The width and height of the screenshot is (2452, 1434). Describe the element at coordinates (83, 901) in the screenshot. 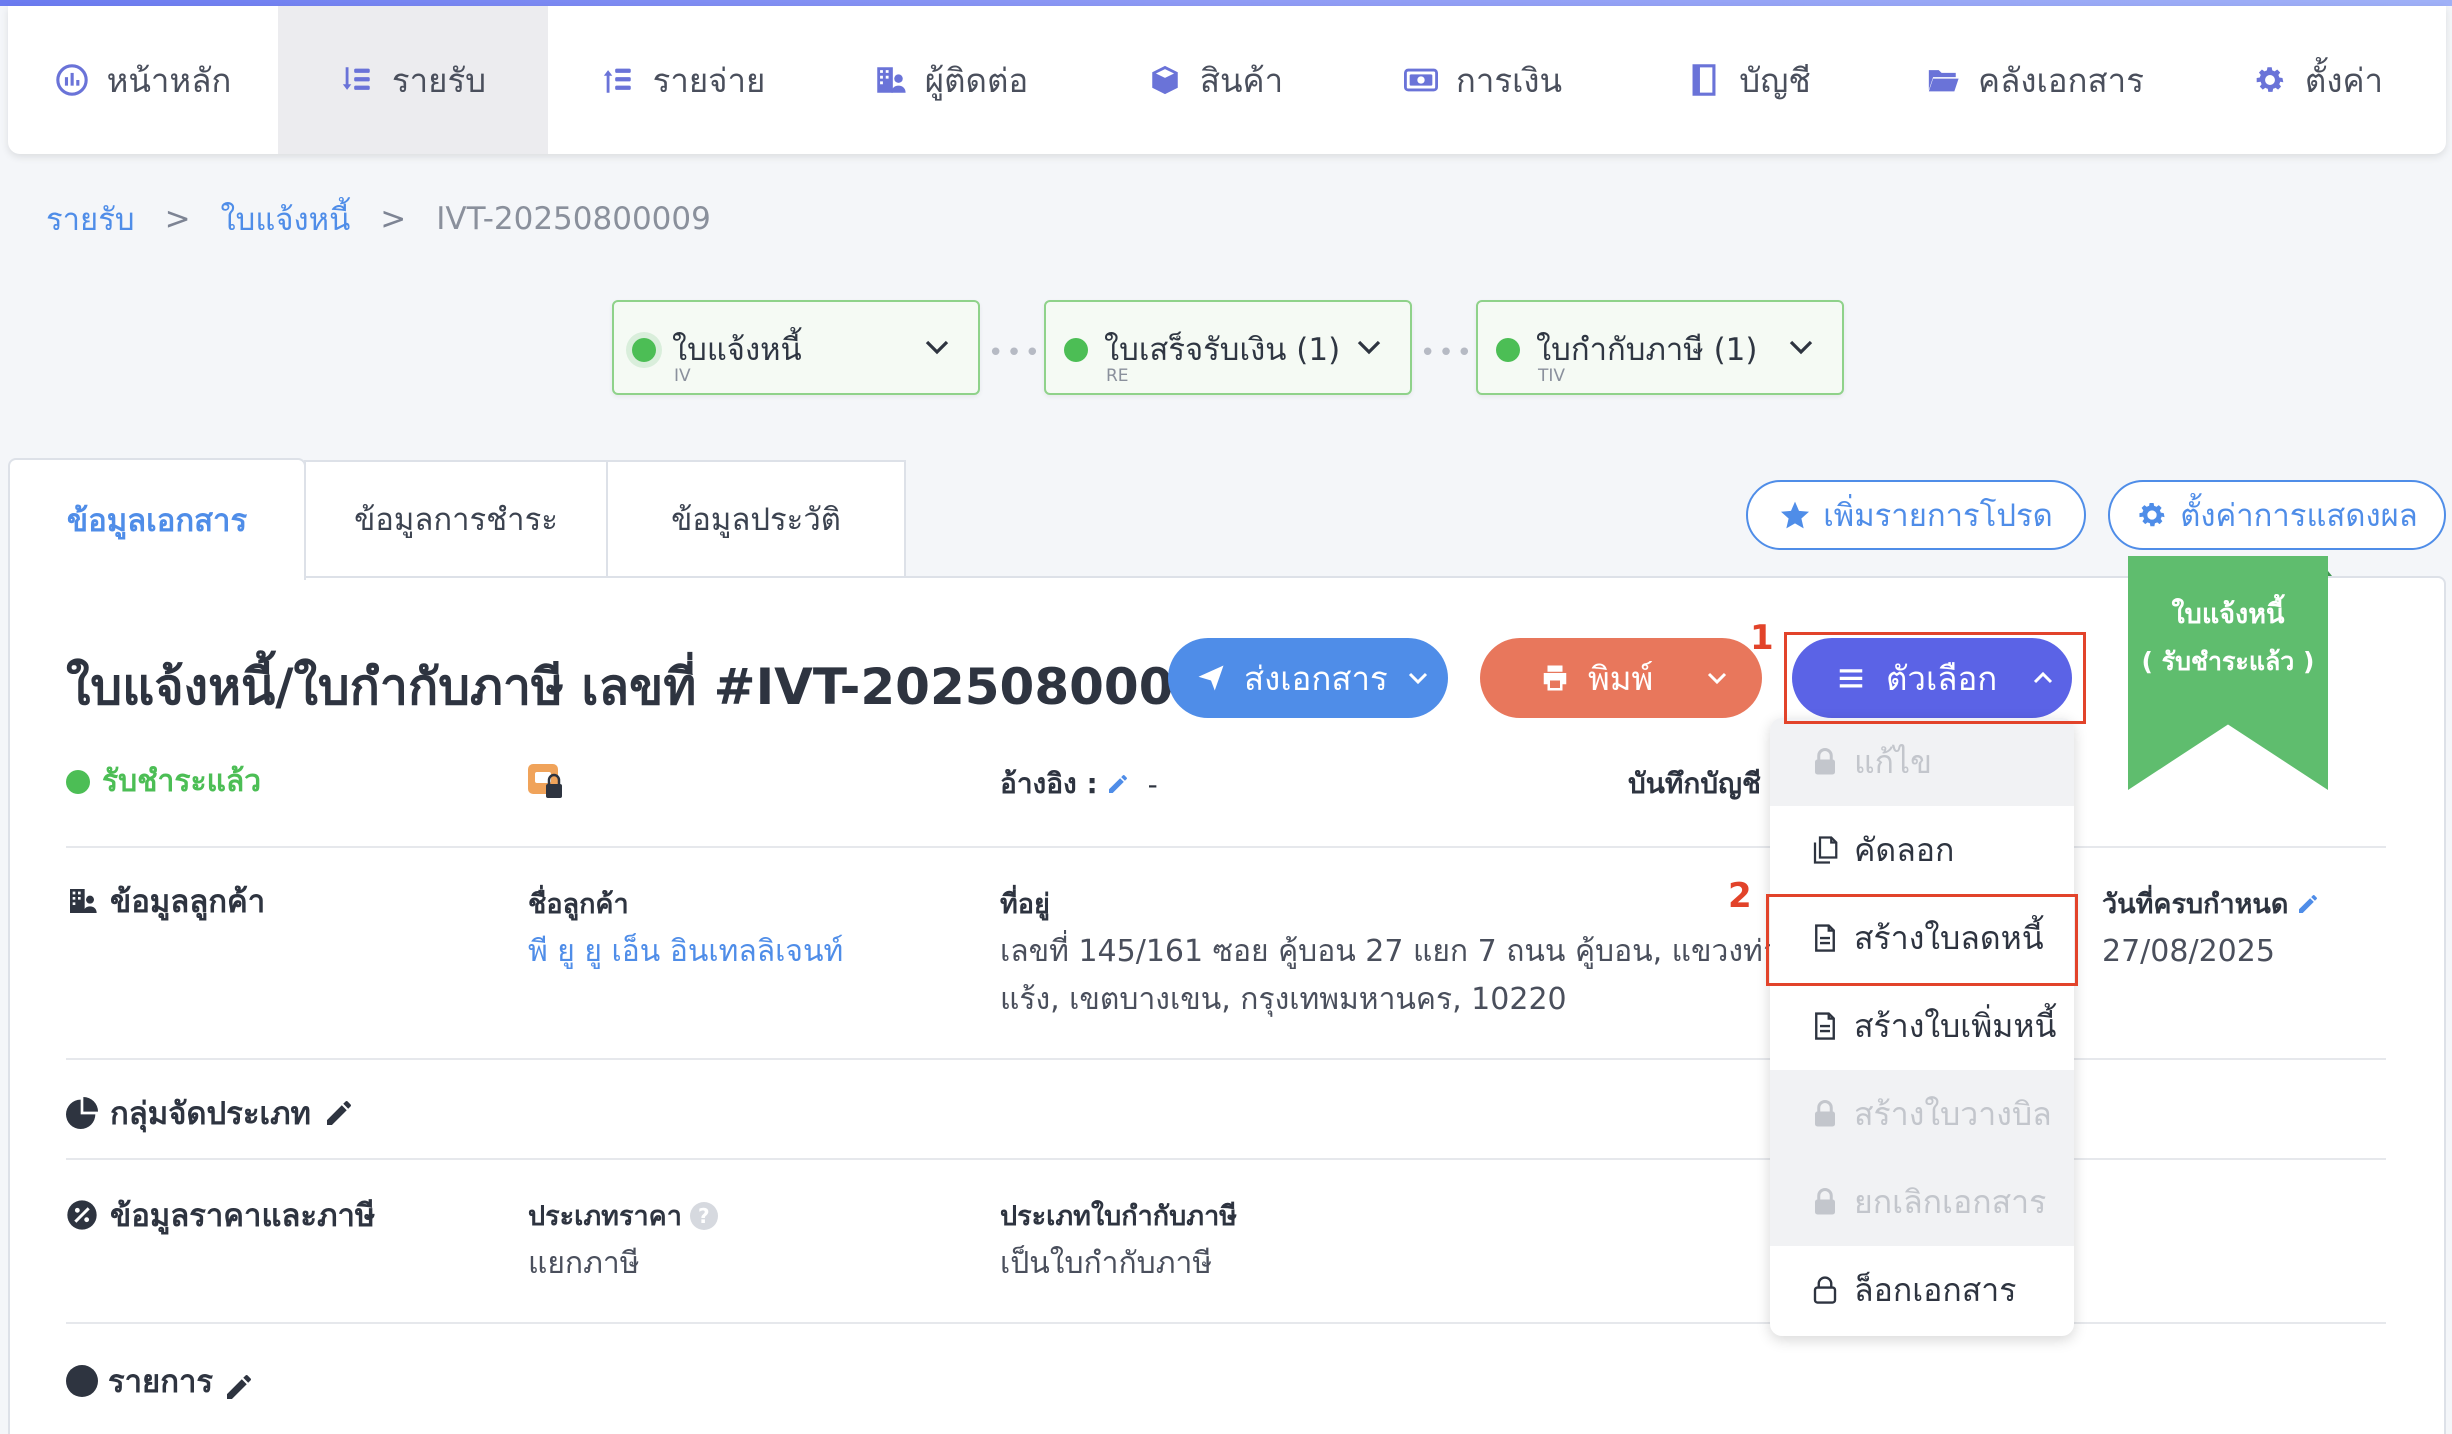

I see `building-contact-icon` at that location.